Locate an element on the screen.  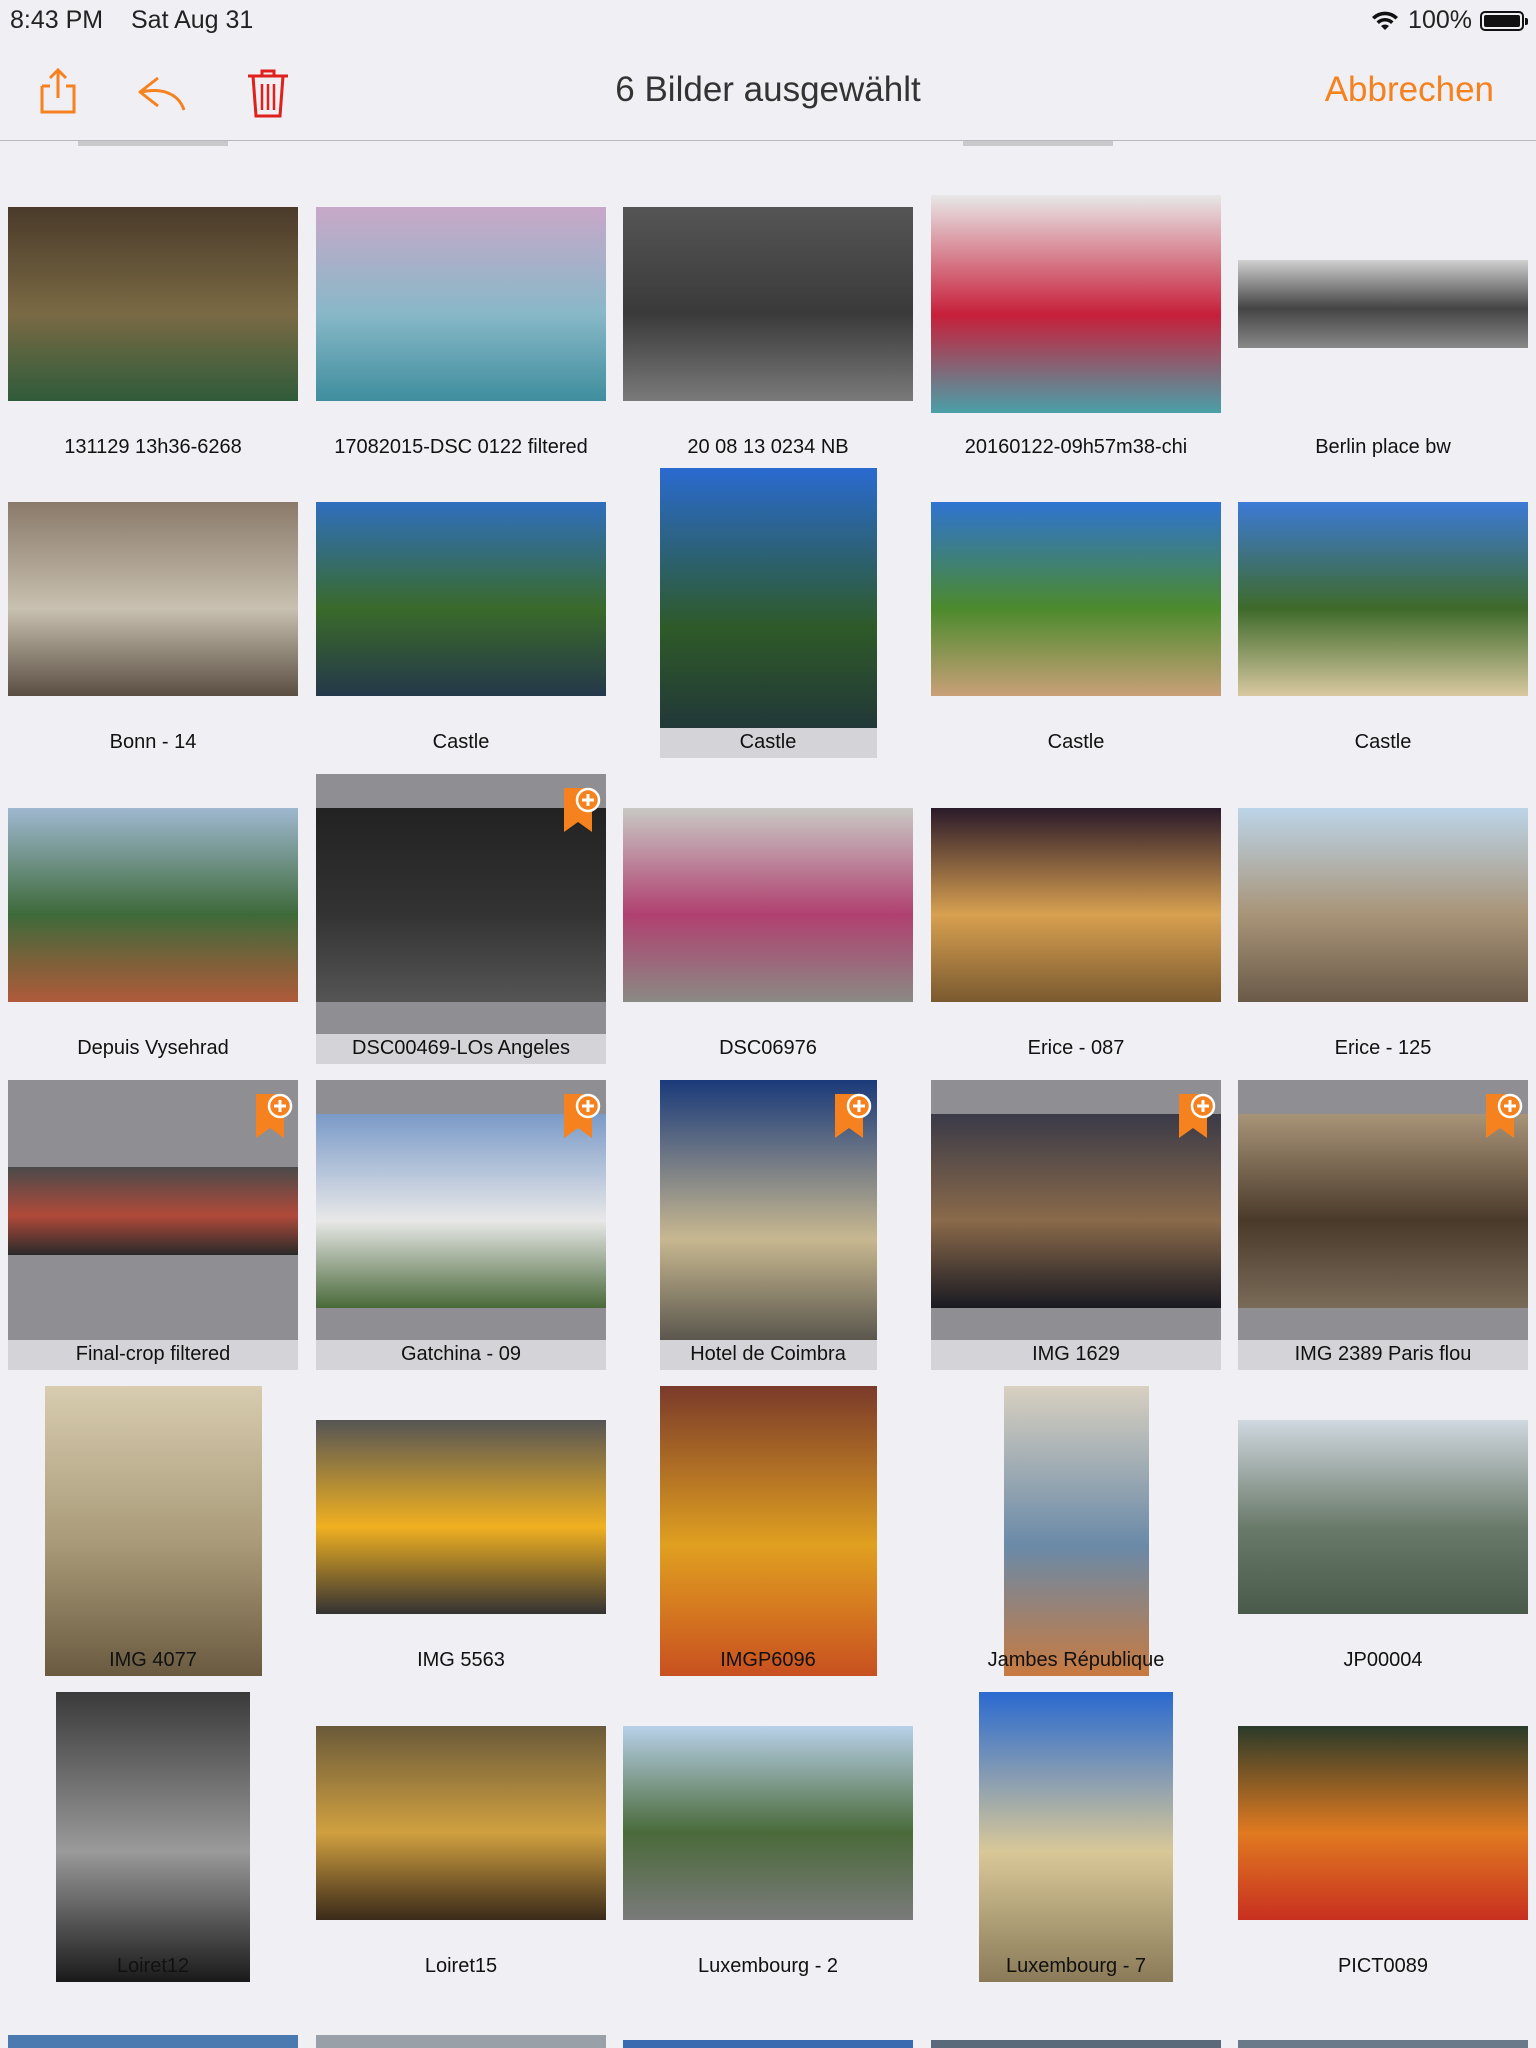
status-time: 8:43 PM is located at coordinates (57, 20).